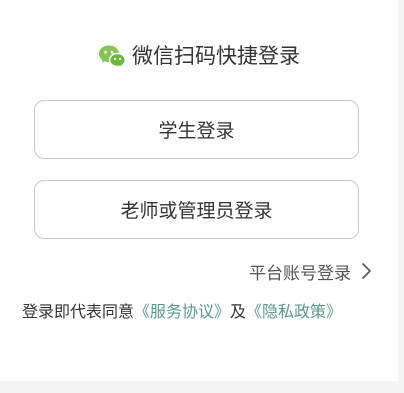  What do you see at coordinates (196, 129) in the screenshot?
I see `student-login-button: 学生登录` at bounding box center [196, 129].